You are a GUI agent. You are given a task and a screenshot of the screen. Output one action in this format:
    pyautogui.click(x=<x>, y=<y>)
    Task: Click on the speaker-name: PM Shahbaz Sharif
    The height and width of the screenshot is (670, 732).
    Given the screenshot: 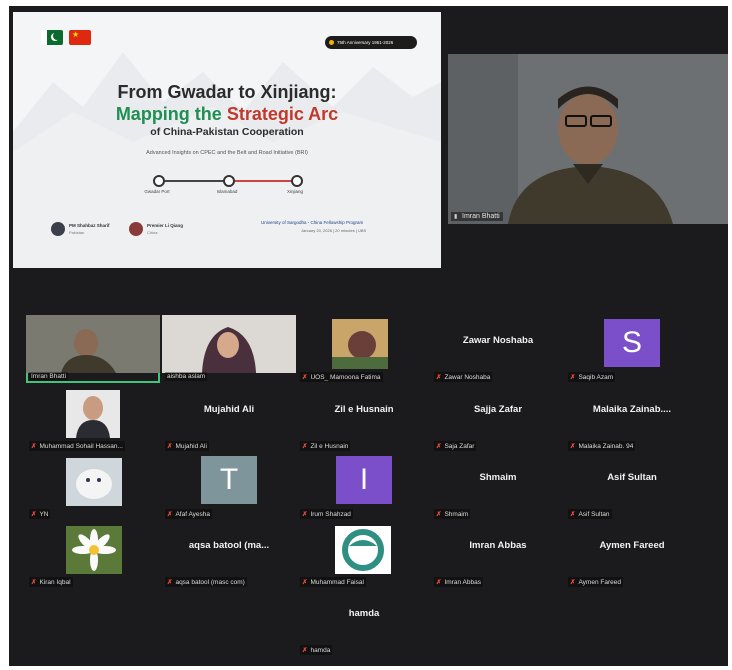 What is the action you would take?
    pyautogui.click(x=89, y=225)
    